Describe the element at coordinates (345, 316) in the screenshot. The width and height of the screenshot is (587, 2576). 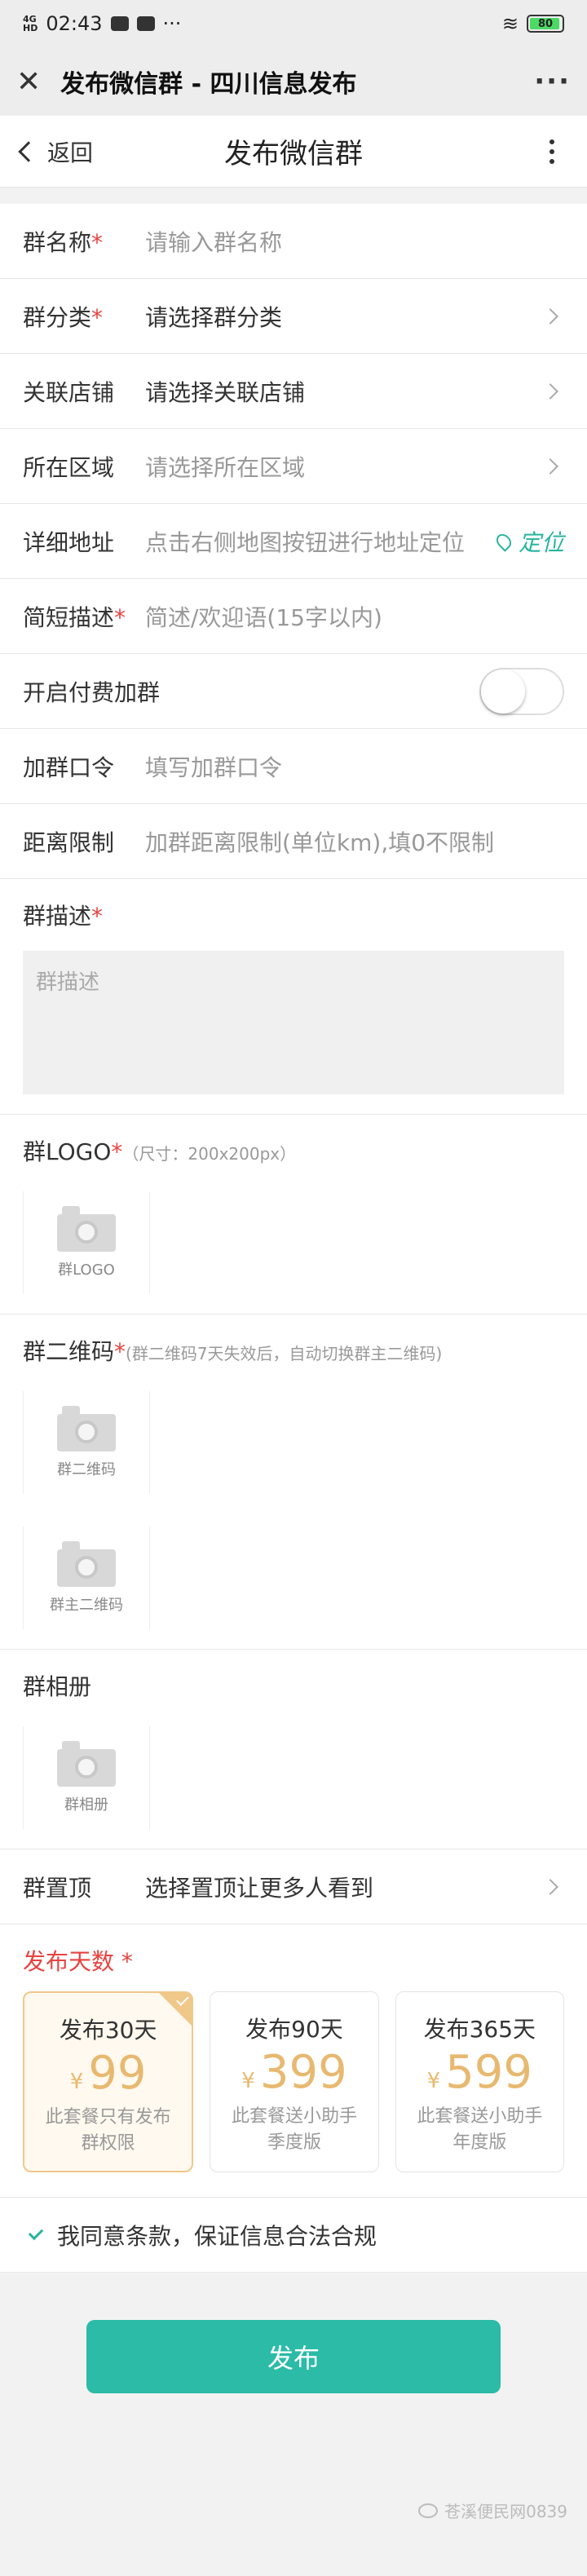
I see `group-category-select: 请选择群分类` at that location.